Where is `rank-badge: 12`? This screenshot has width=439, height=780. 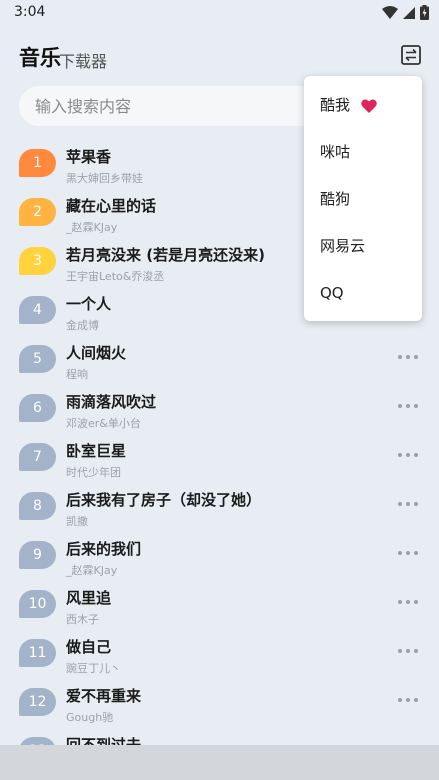
rank-badge: 12 is located at coordinates (37, 702).